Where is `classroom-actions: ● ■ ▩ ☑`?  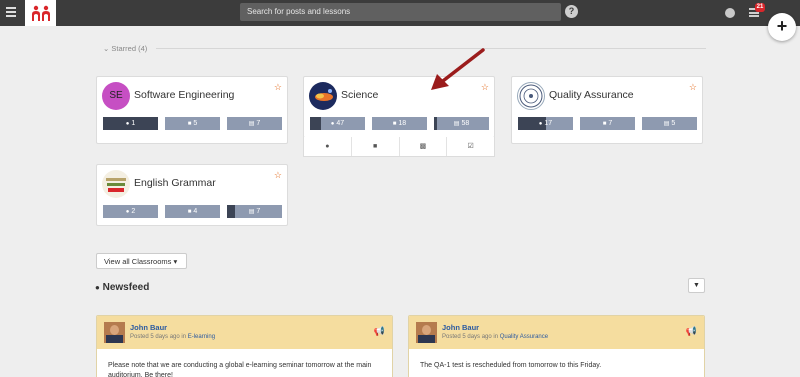 classroom-actions: ● ■ ▩ ☑ is located at coordinates (399, 147).